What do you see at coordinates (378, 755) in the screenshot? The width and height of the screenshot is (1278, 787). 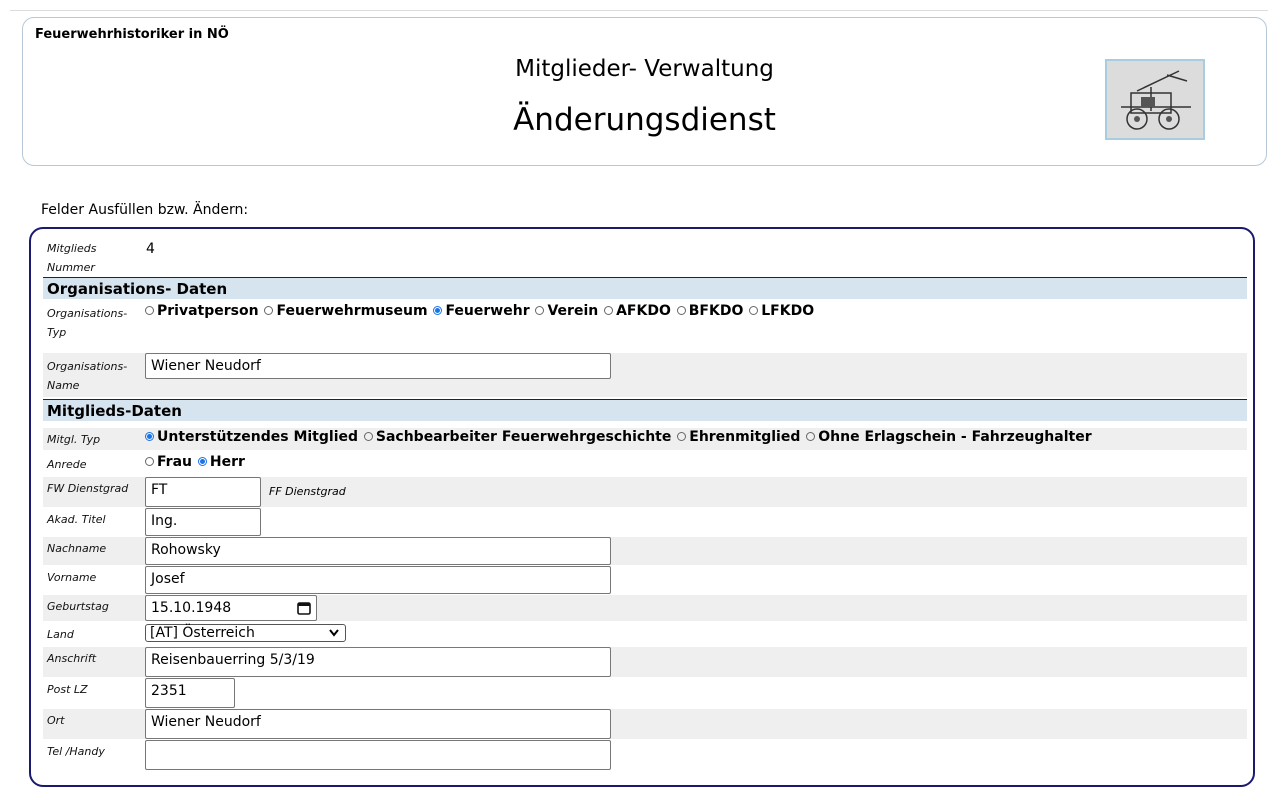 I see `phone-input` at bounding box center [378, 755].